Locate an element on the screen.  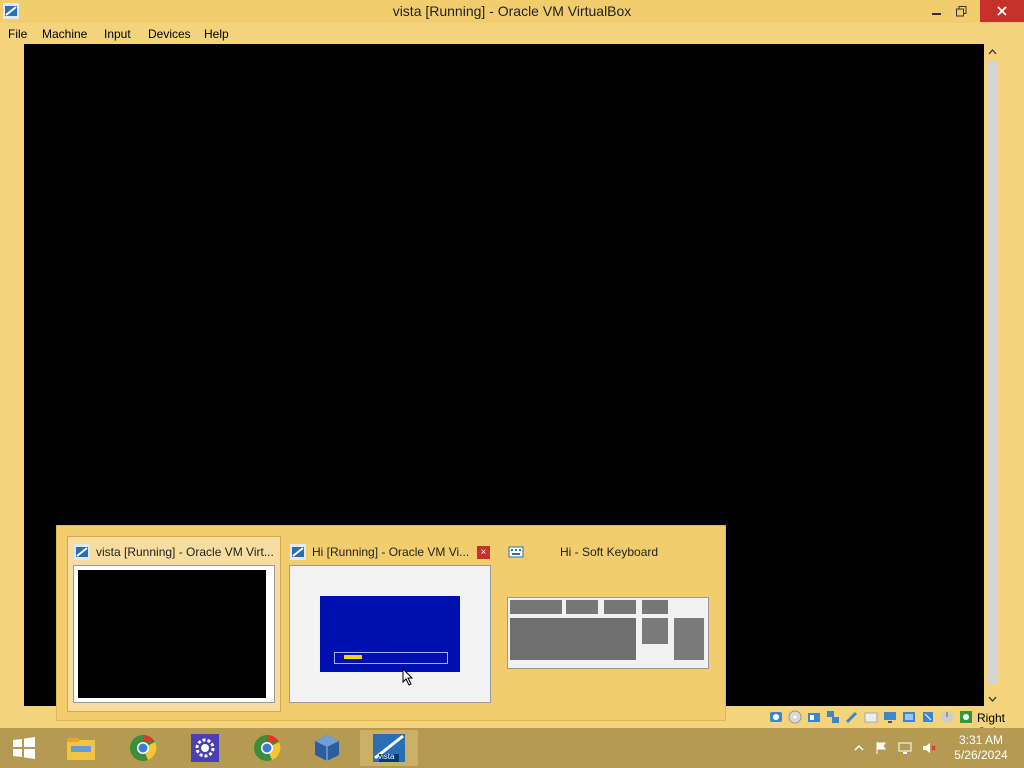
video-capture-icon is located at coordinates (909, 717).